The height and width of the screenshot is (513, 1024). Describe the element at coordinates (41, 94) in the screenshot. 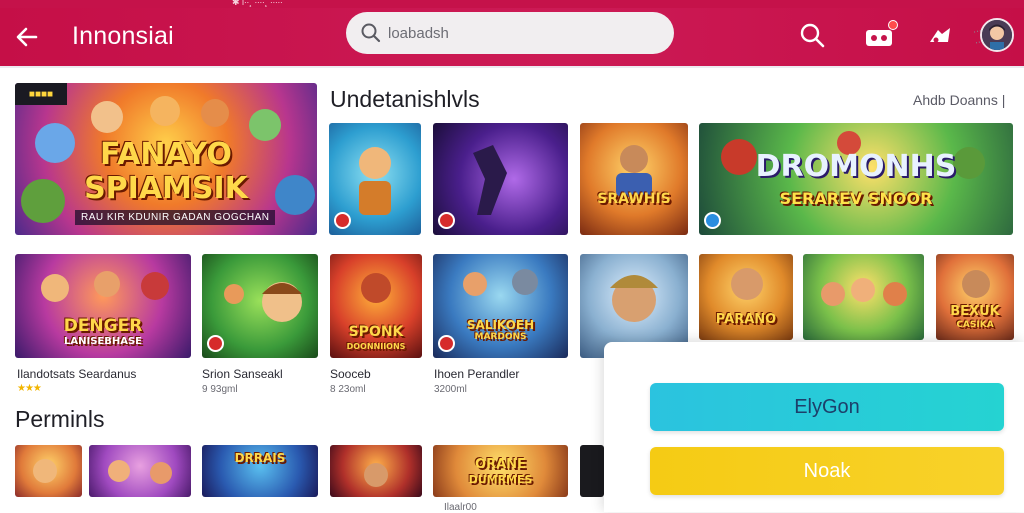

I see `hero-tag: ■■■■` at that location.